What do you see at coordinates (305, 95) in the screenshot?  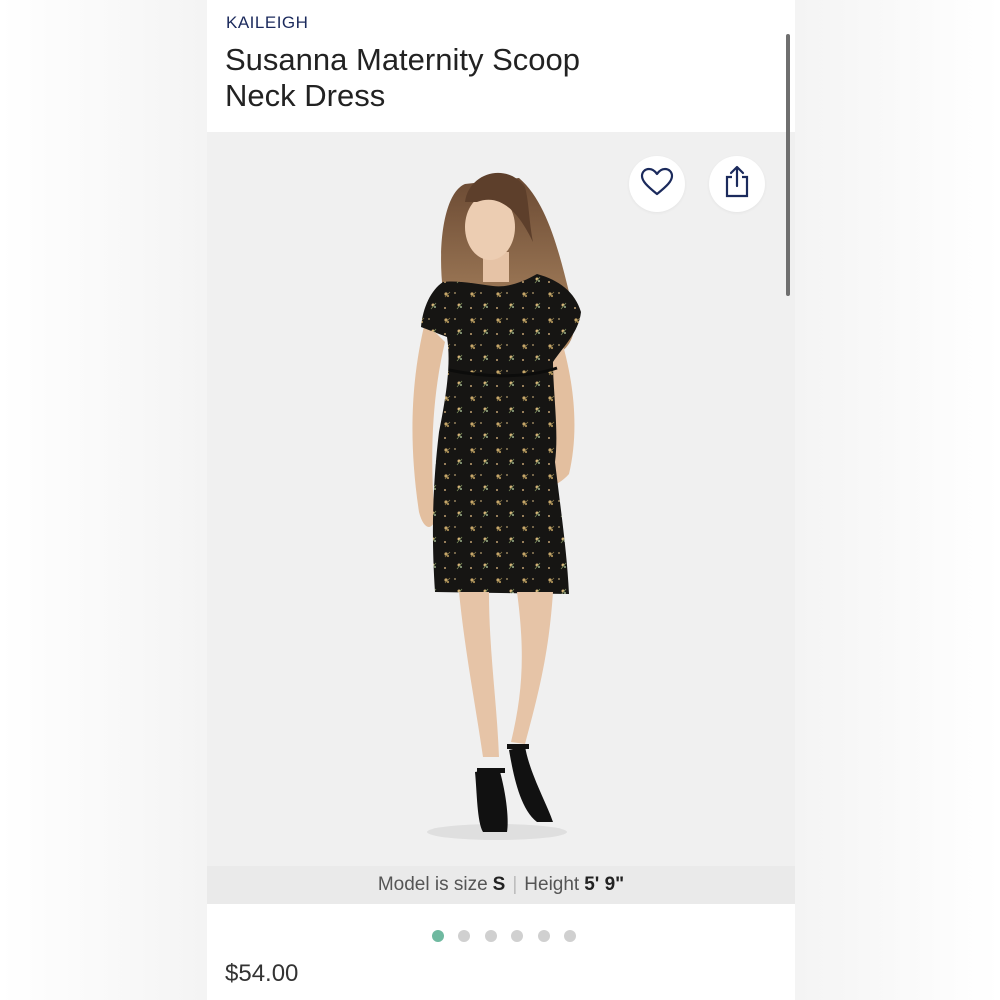 I see `product-title-line-2: Neck Dress` at bounding box center [305, 95].